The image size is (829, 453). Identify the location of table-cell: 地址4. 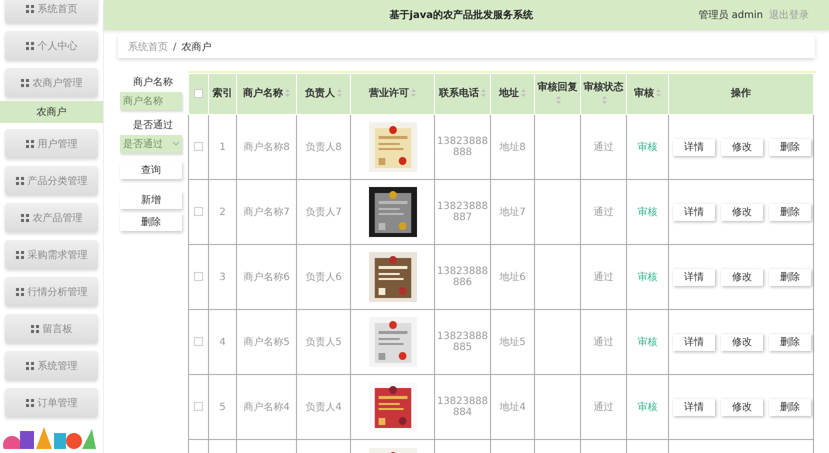
(512, 407).